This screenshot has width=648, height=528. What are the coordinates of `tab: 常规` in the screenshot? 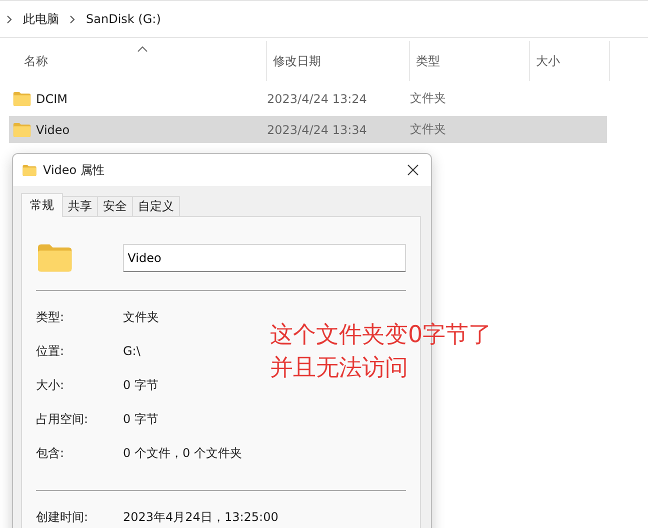 It's located at (42, 205).